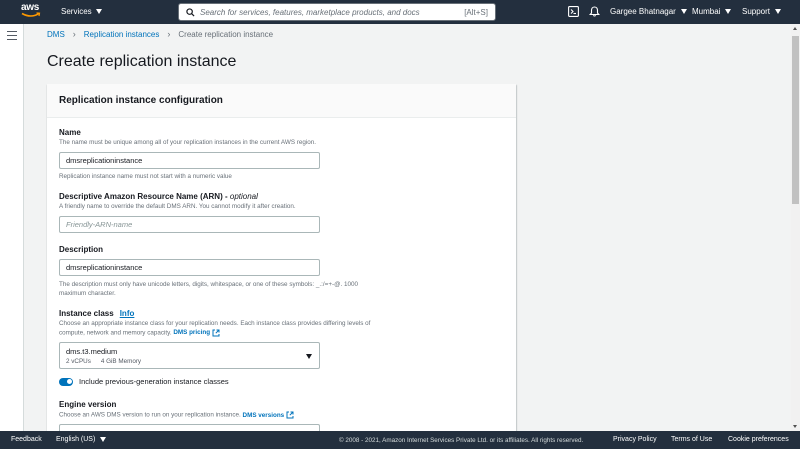  What do you see at coordinates (795, 120) in the screenshot?
I see `scrollbar-thumb` at bounding box center [795, 120].